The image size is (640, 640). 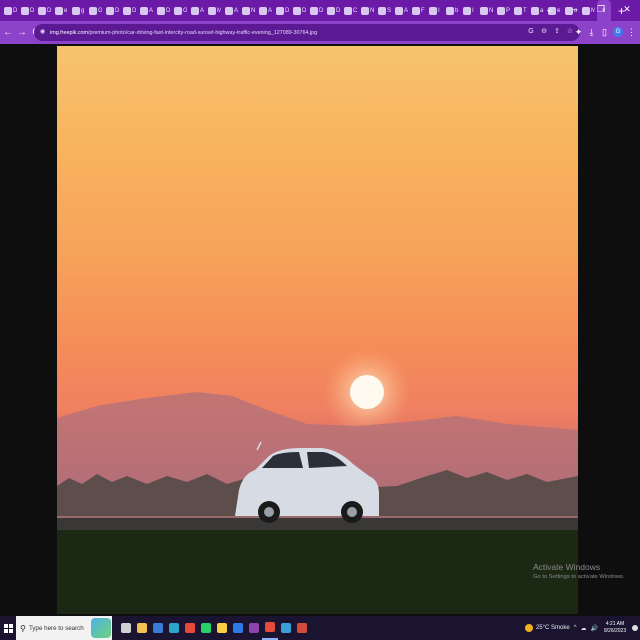 I want to click on browser-tab: b, so click(x=452, y=10).